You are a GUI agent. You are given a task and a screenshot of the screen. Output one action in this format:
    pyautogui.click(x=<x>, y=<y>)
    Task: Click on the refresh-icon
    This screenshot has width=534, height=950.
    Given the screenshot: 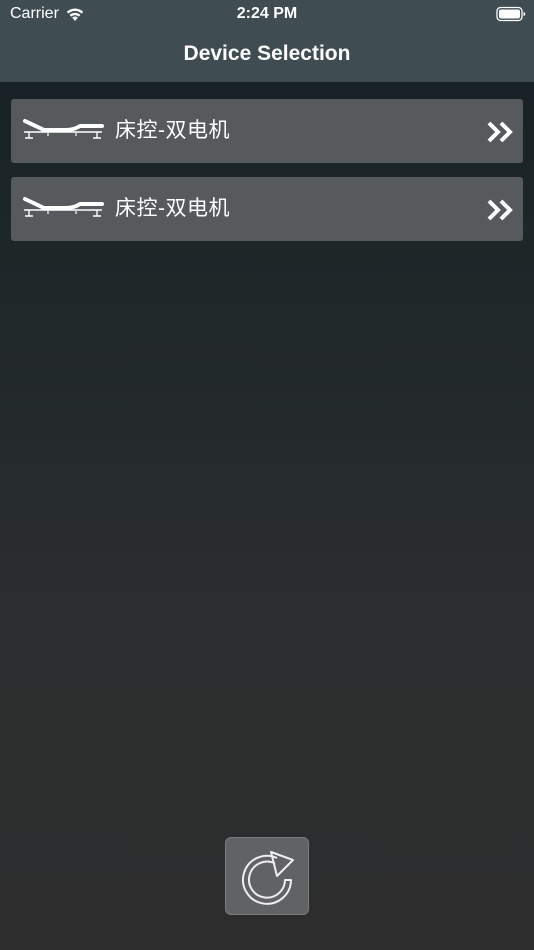 What is the action you would take?
    pyautogui.click(x=268, y=878)
    